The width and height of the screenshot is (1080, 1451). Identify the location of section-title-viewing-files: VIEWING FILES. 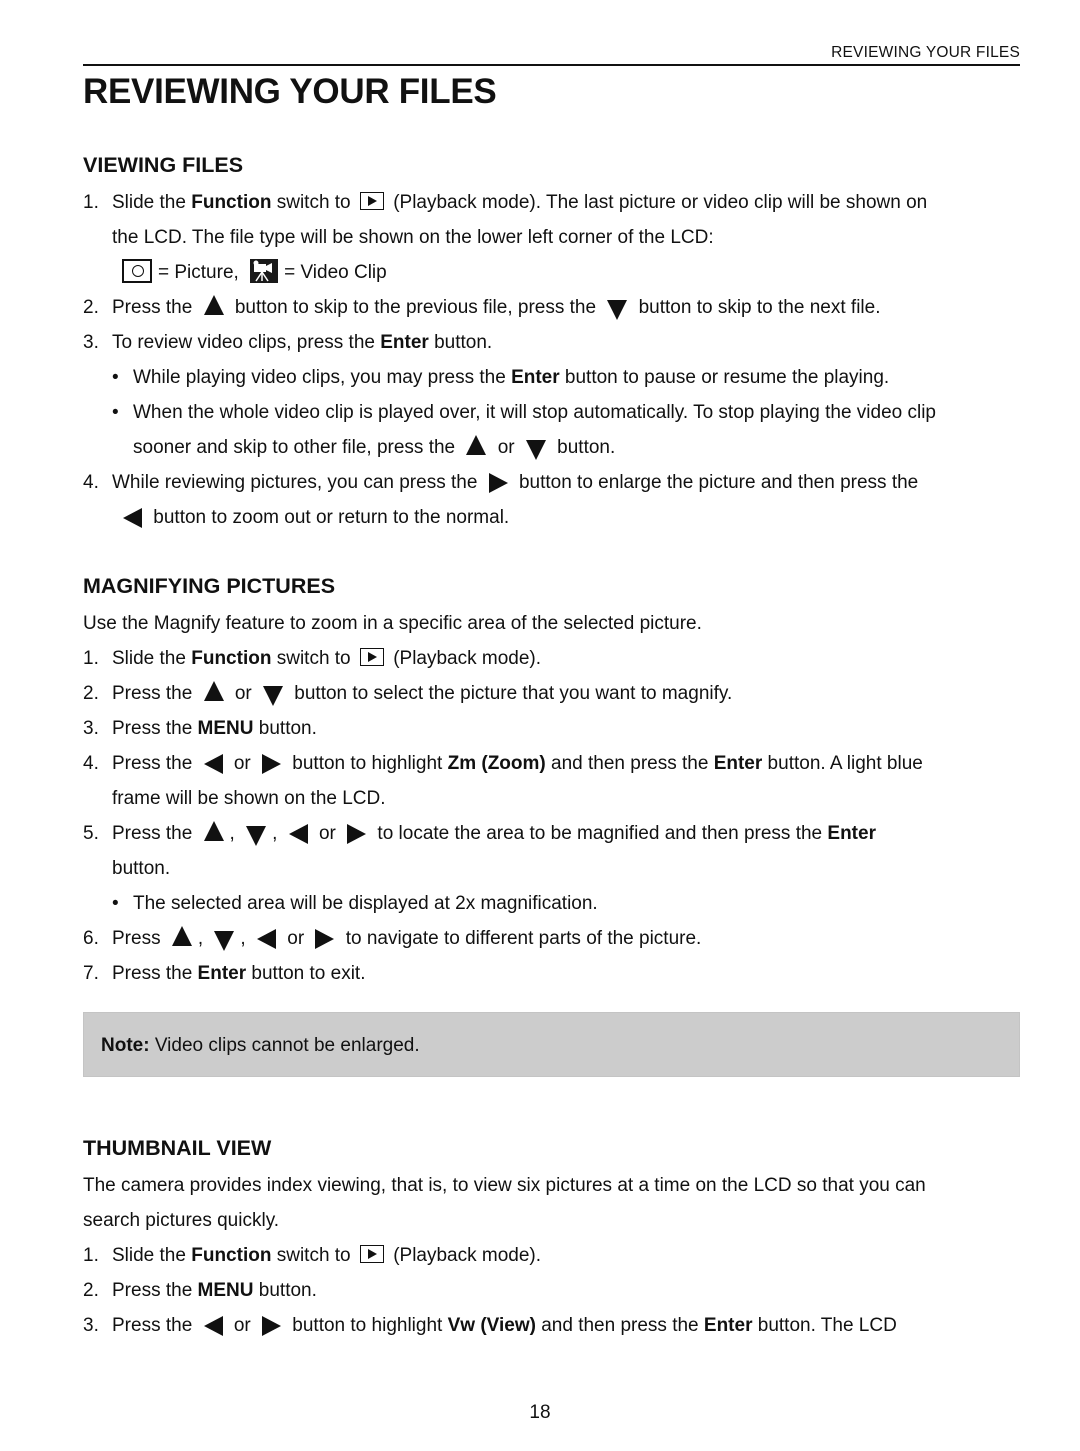
(163, 165).